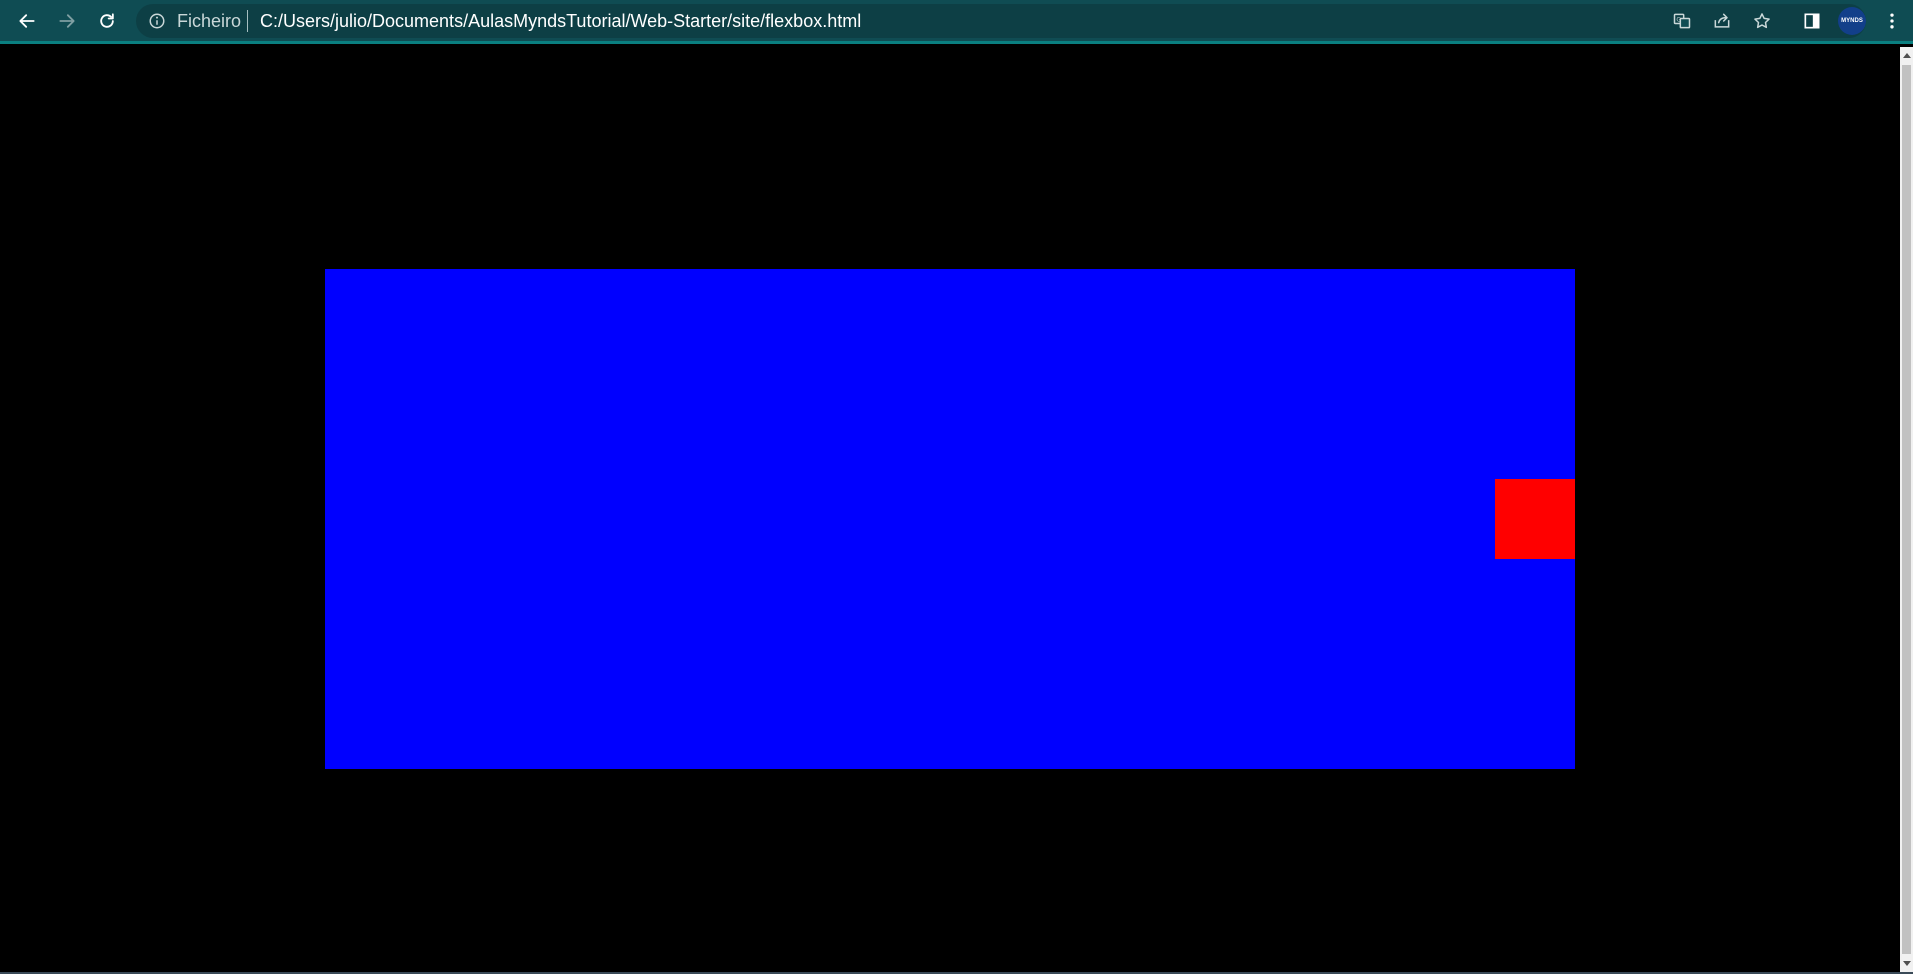 Image resolution: width=1913 pixels, height=974 pixels. I want to click on scroll-up-arrow-icon, so click(1907, 55).